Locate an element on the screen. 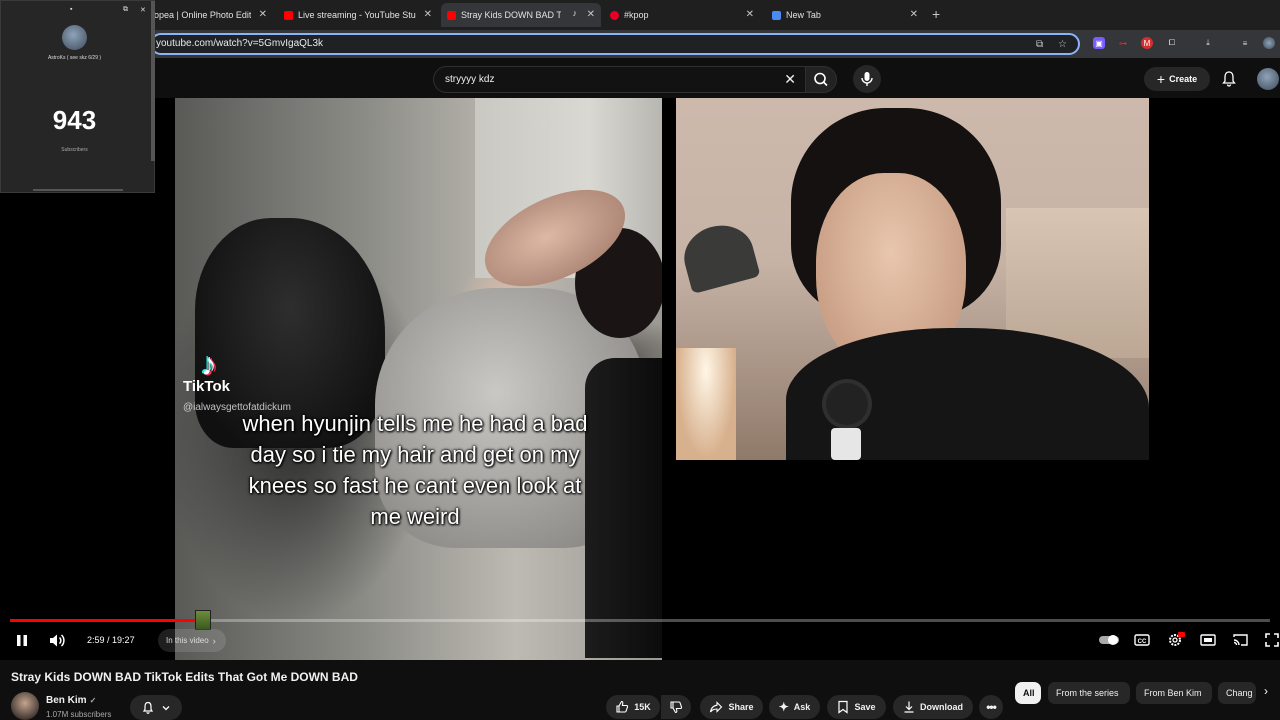 The image size is (1280, 720). download-button: Download is located at coordinates (933, 707).